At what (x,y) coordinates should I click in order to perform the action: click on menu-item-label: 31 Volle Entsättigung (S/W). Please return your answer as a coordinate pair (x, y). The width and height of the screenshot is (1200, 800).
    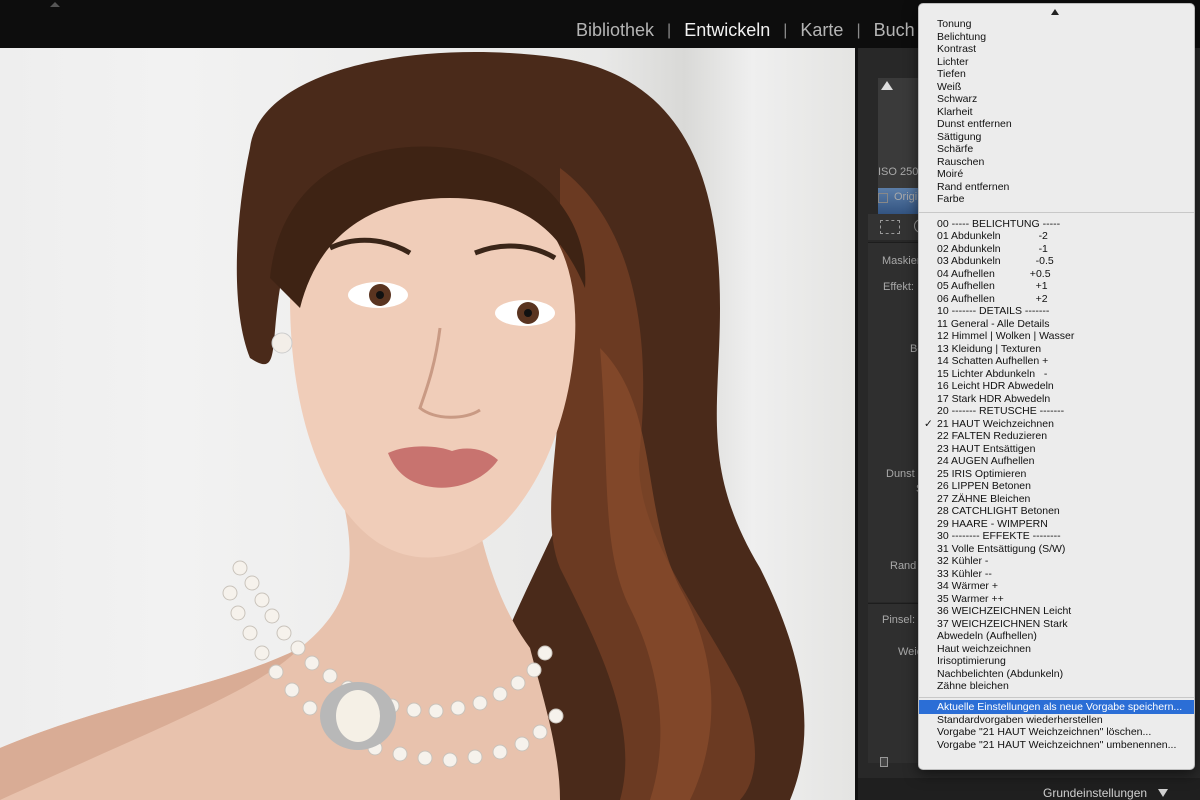
    Looking at the image, I should click on (1001, 548).